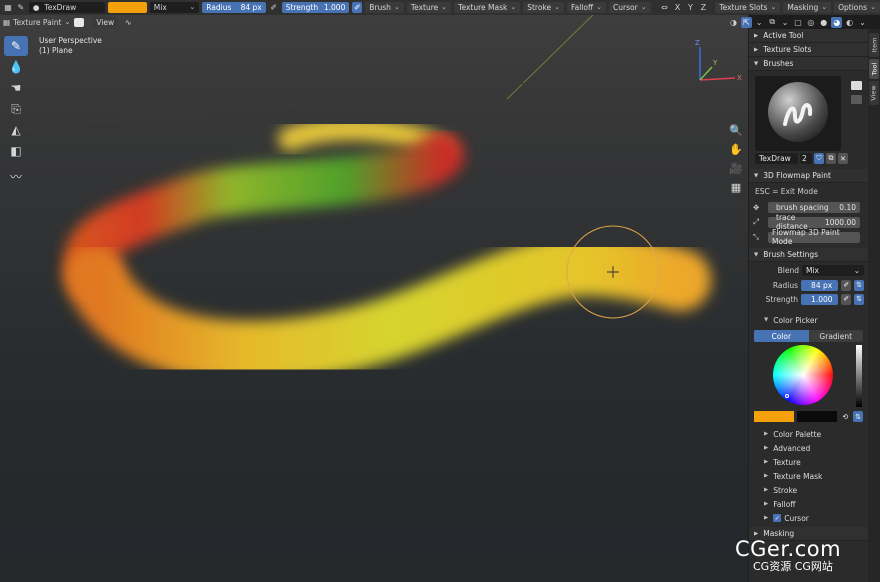 The height and width of the screenshot is (582, 880). I want to click on active-tool-section: ▶ Active Tool, so click(808, 36).